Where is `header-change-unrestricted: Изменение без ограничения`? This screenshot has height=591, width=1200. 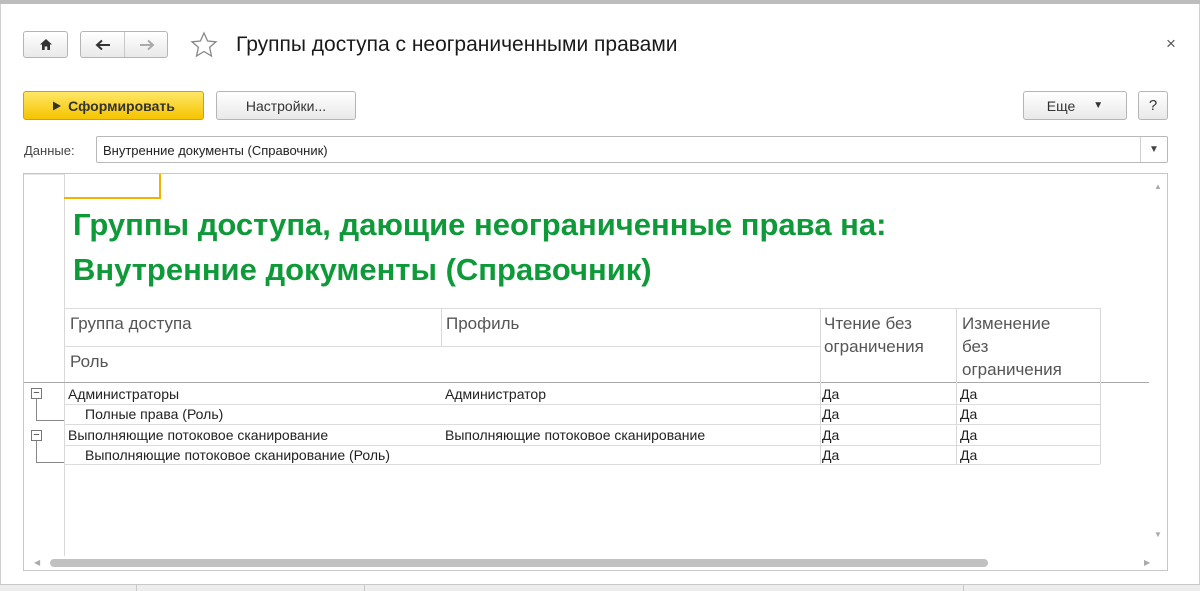
header-change-unrestricted: Изменение без ограничения is located at coordinates (1012, 346).